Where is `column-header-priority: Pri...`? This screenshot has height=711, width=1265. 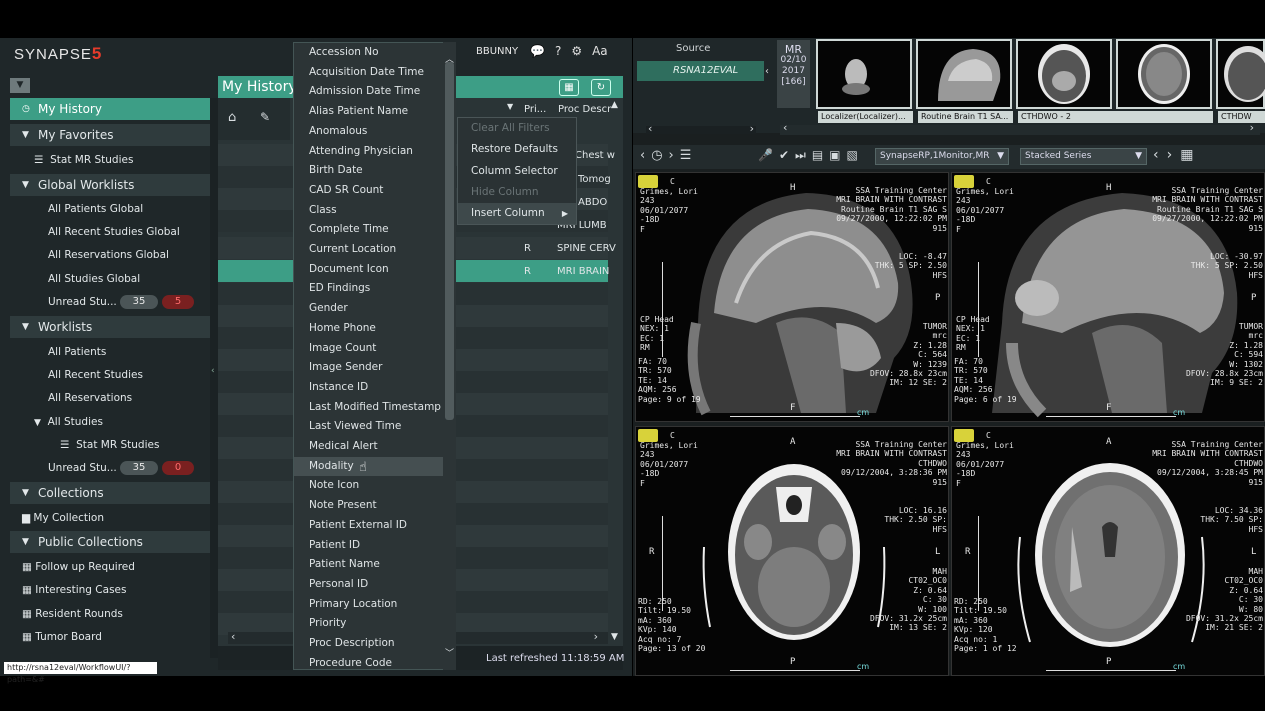
column-header-priority: Pri... is located at coordinates (535, 109).